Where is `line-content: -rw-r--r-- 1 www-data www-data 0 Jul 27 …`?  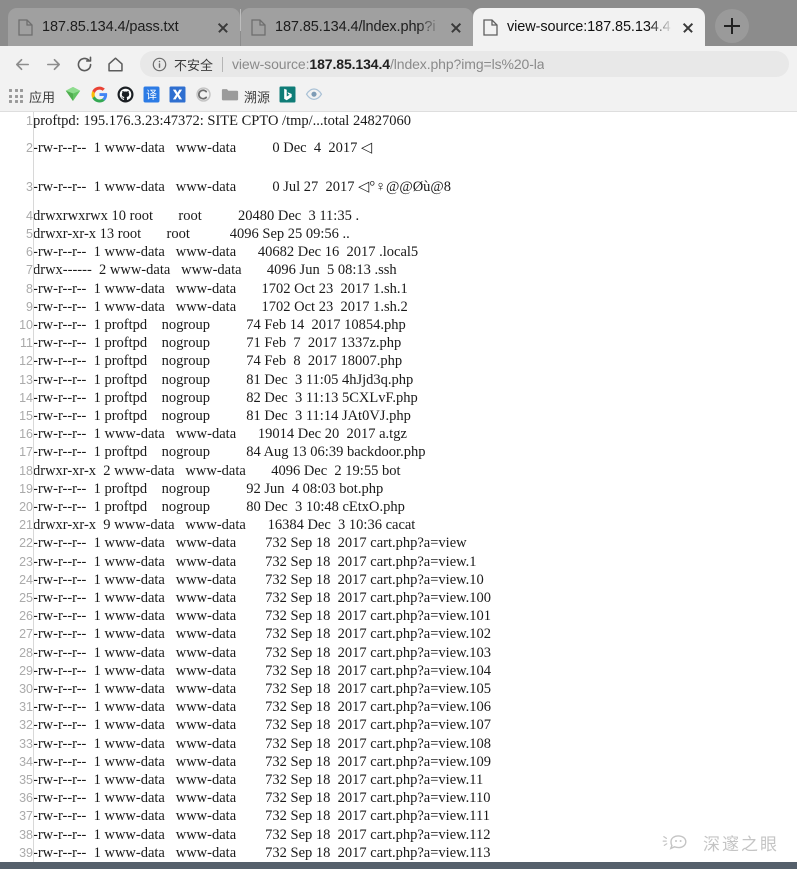
line-content: -rw-r--r-- 1 www-data www-data 0 Jul 27 … is located at coordinates (415, 187).